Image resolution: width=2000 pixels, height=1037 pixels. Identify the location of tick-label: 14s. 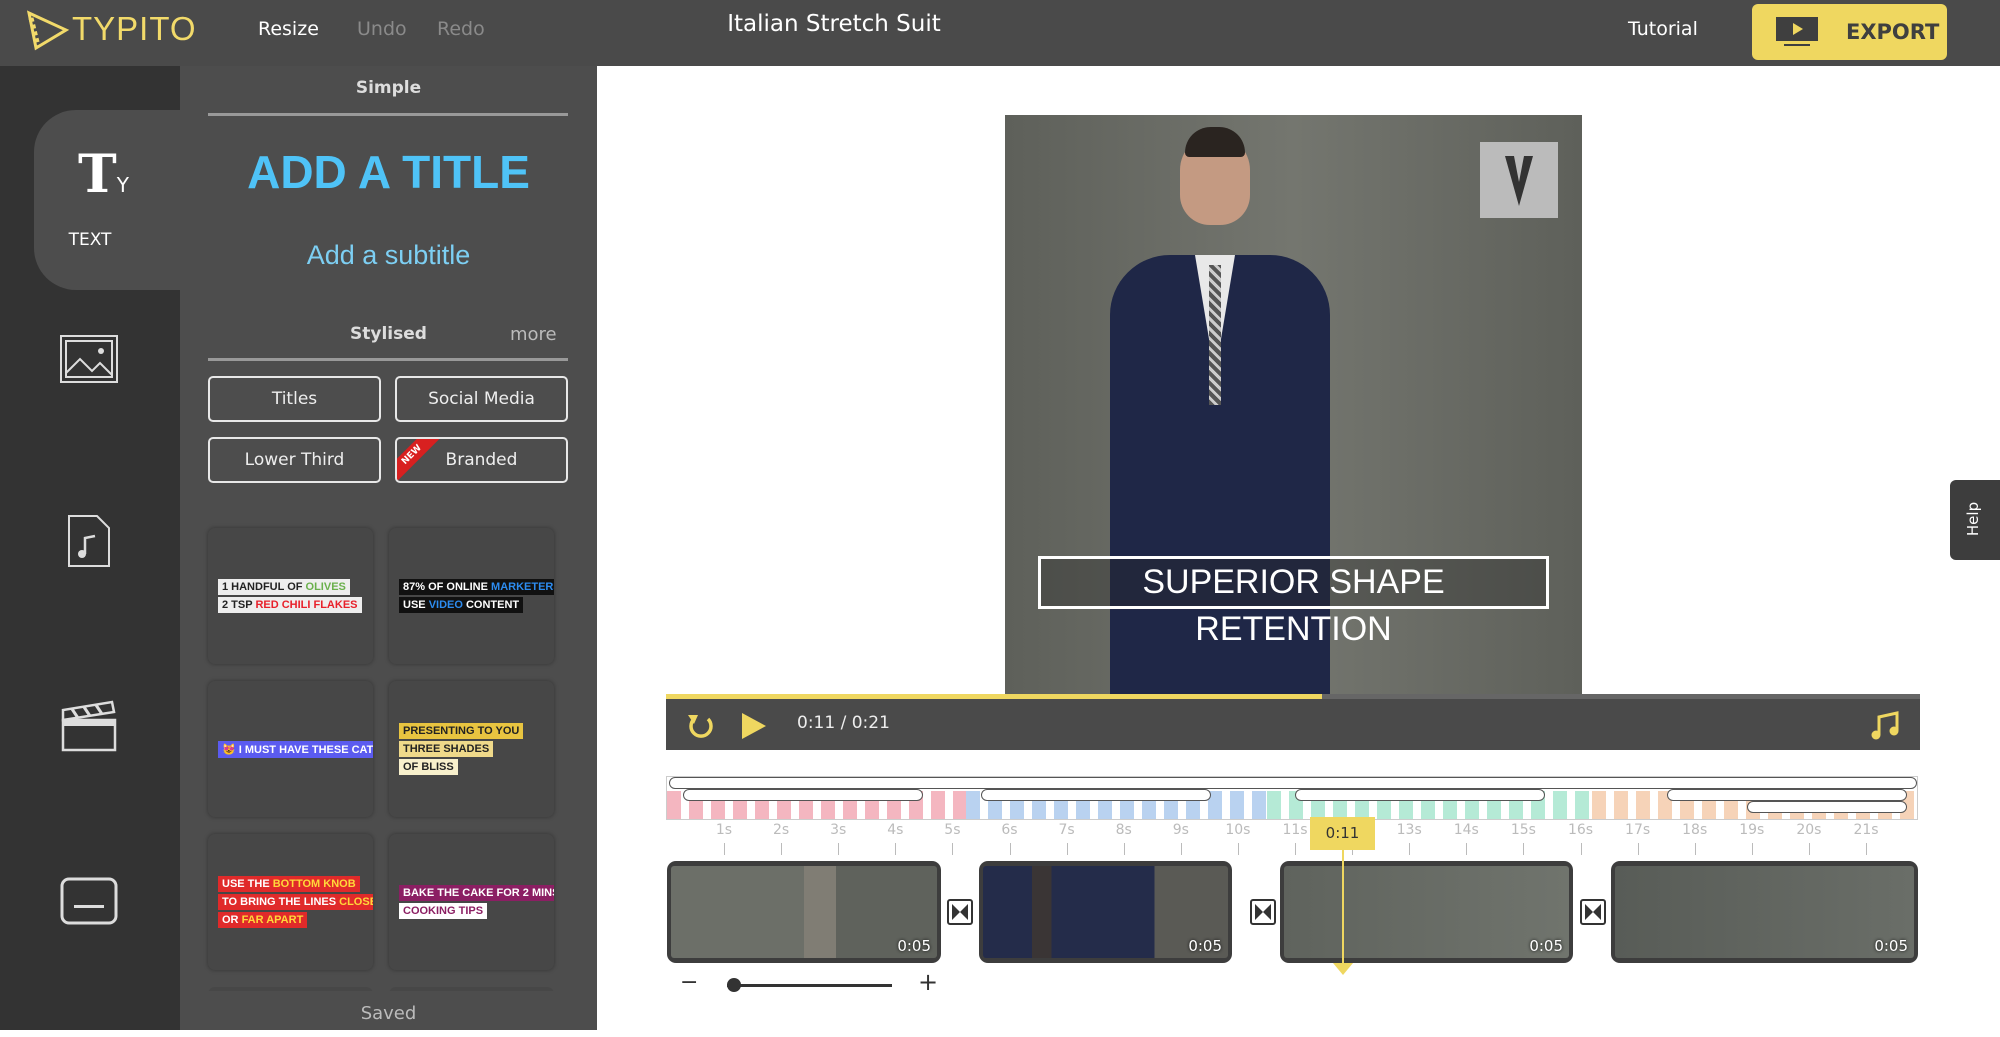
(1466, 830).